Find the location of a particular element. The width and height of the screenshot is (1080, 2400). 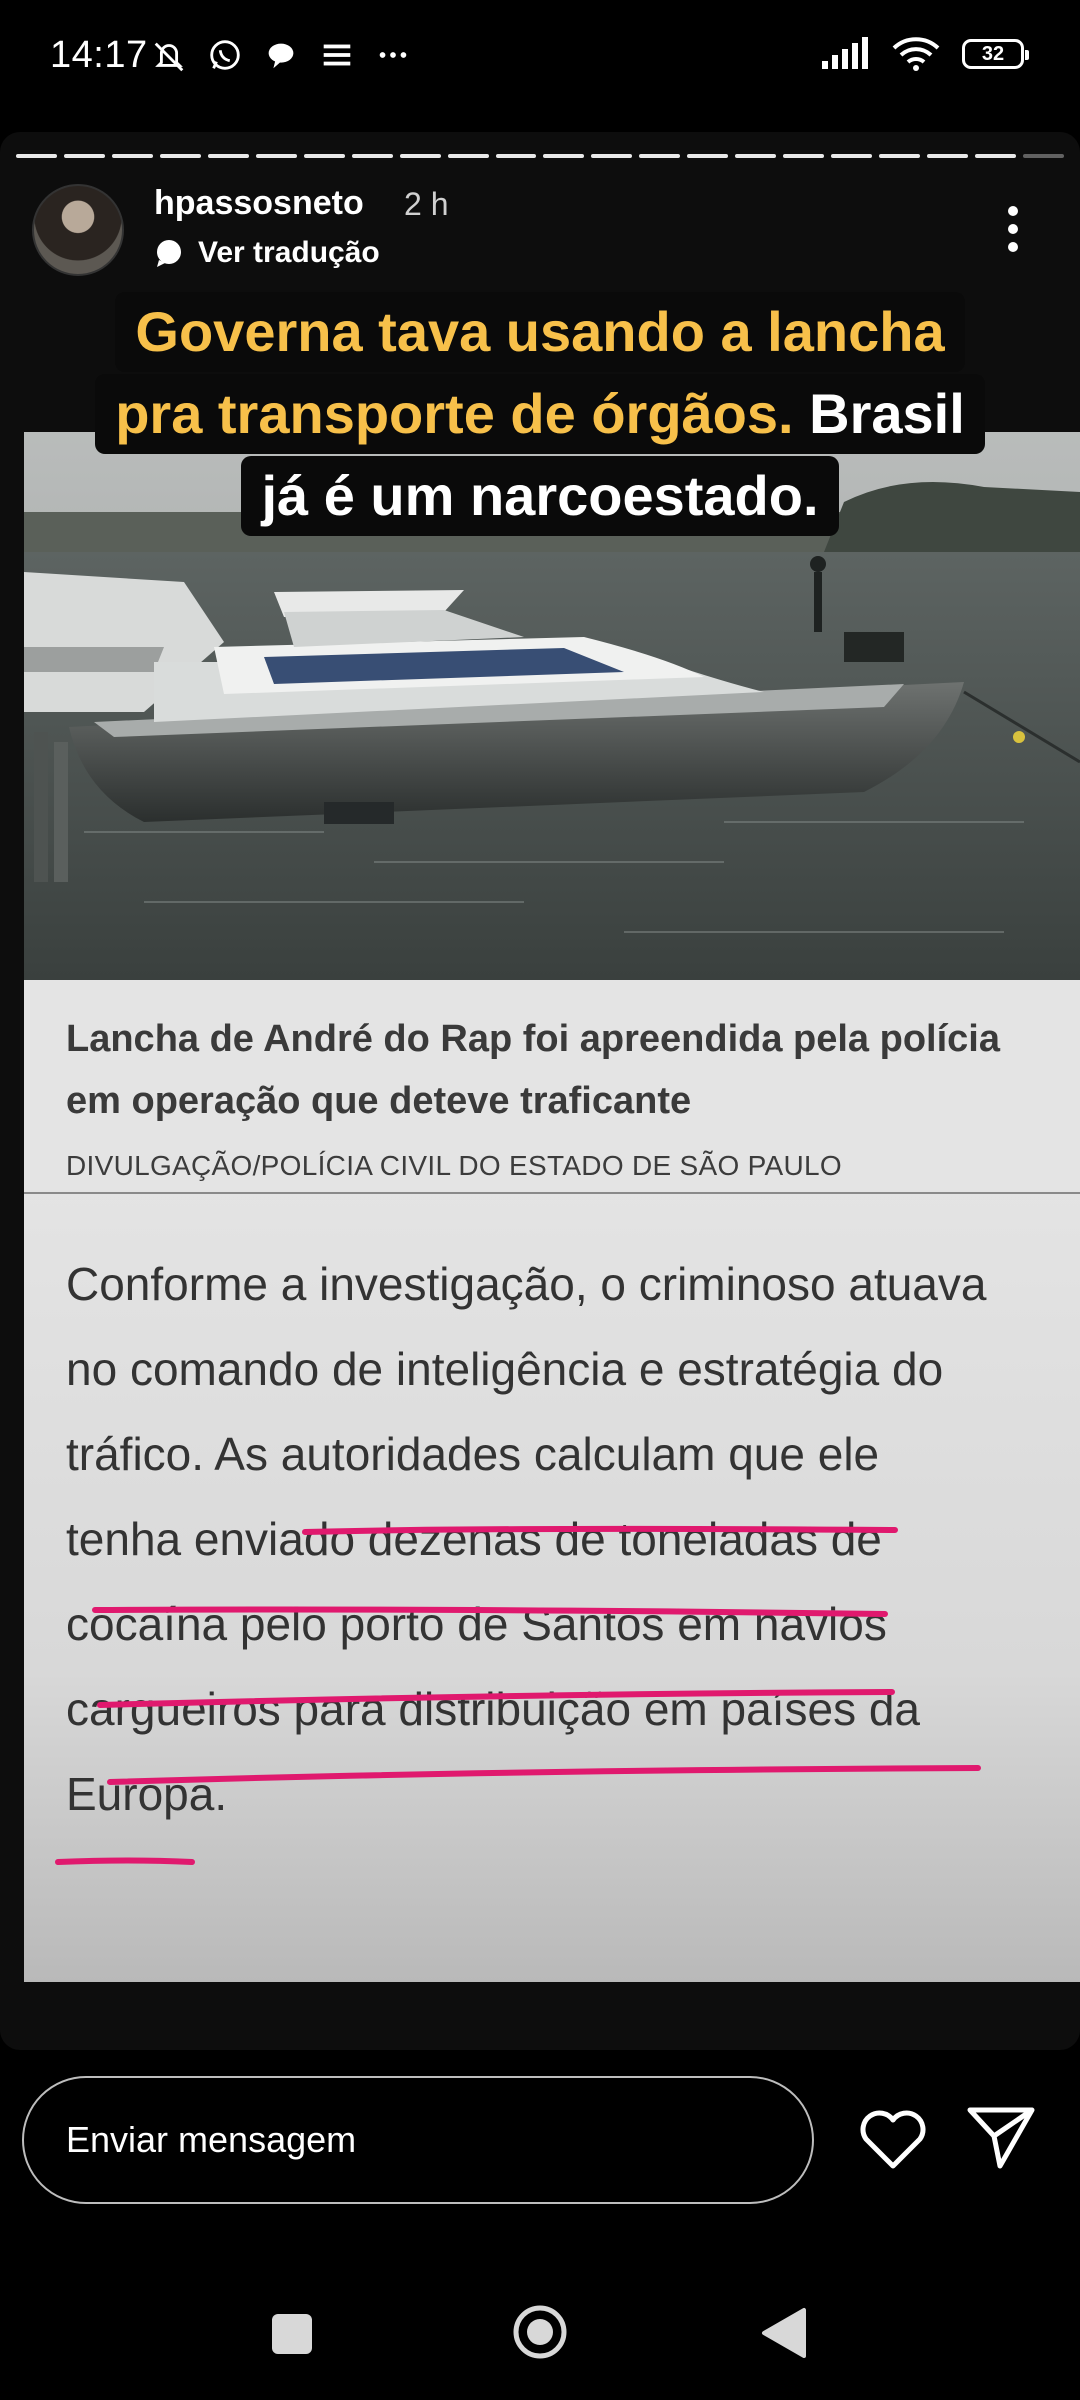

send-message-input: Enviar mensagem is located at coordinates (418, 2140).